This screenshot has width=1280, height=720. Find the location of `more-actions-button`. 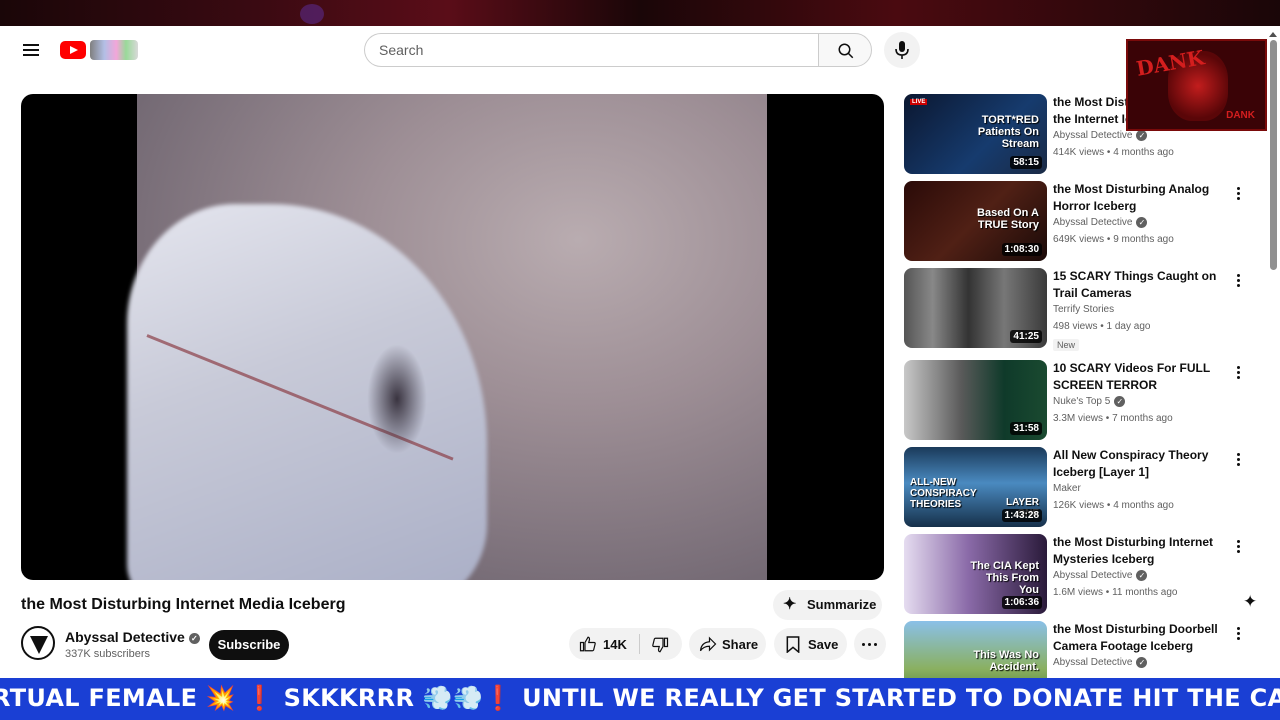

more-actions-button is located at coordinates (870, 644).